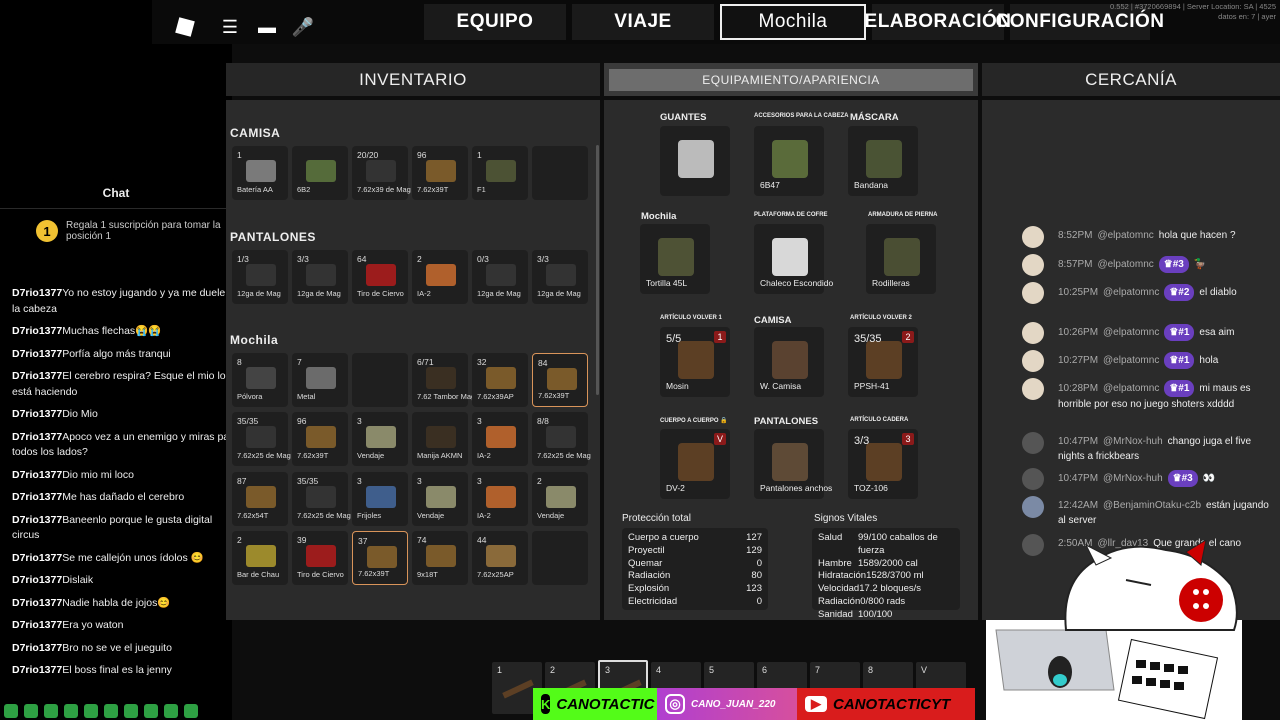  I want to click on equip-slot: 3/3 3 TOZ-106, so click(883, 464).